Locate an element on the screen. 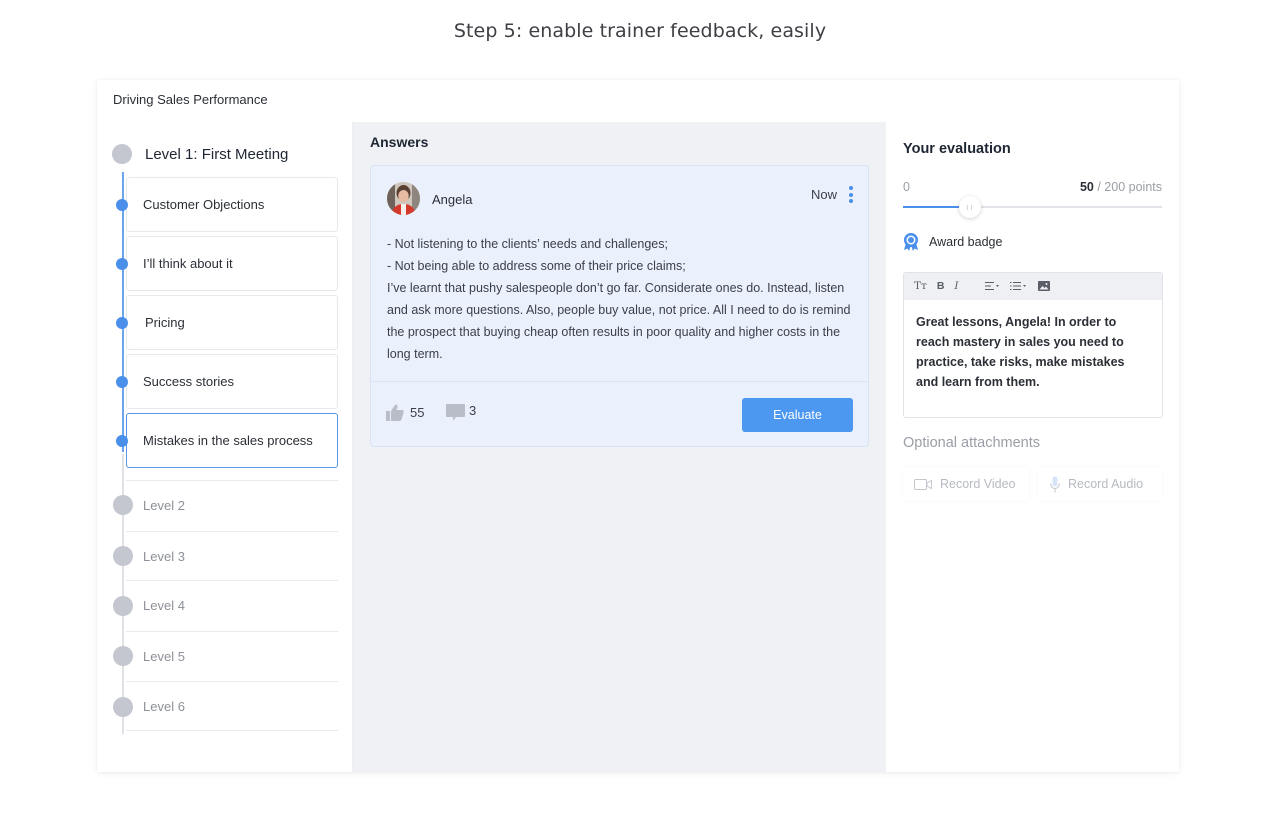 The image size is (1280, 820). record-video-label: Record Video is located at coordinates (978, 484).